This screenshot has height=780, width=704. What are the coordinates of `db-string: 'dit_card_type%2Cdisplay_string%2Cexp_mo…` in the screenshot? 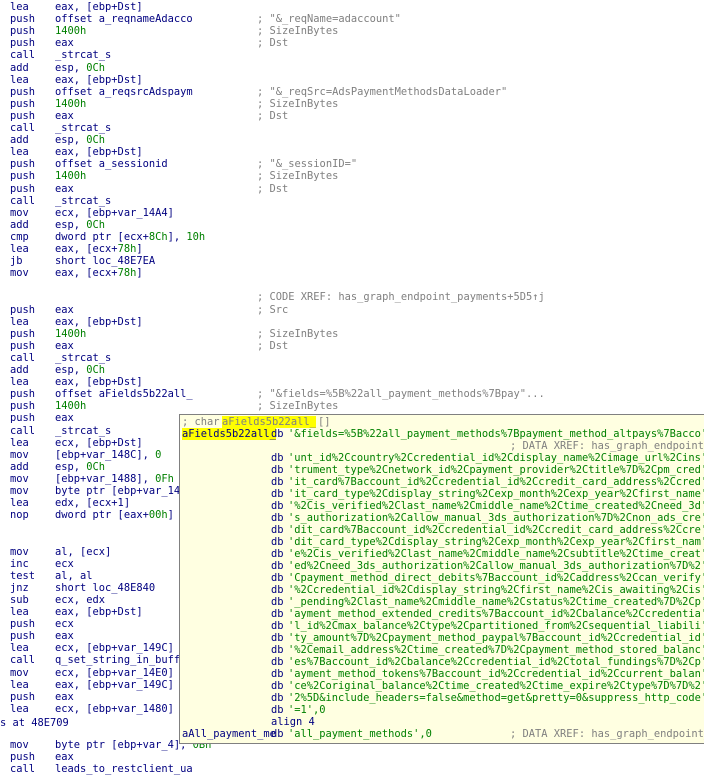 It's located at (496, 542).